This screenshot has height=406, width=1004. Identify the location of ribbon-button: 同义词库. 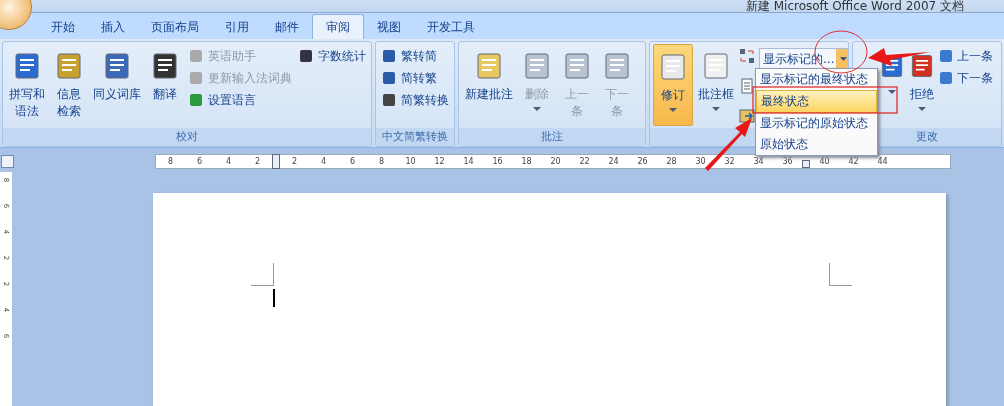
(117, 85).